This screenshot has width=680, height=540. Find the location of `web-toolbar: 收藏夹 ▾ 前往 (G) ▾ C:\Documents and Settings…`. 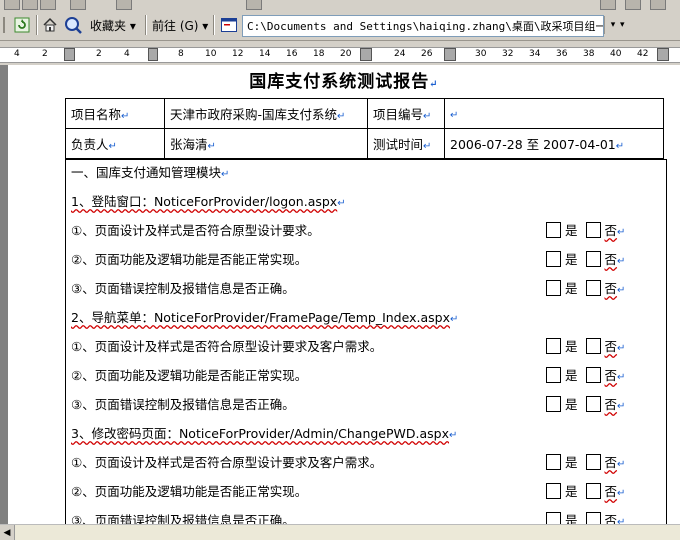

web-toolbar: 收藏夹 ▾ 前往 (G) ▾ C:\Documents and Settings… is located at coordinates (340, 25).